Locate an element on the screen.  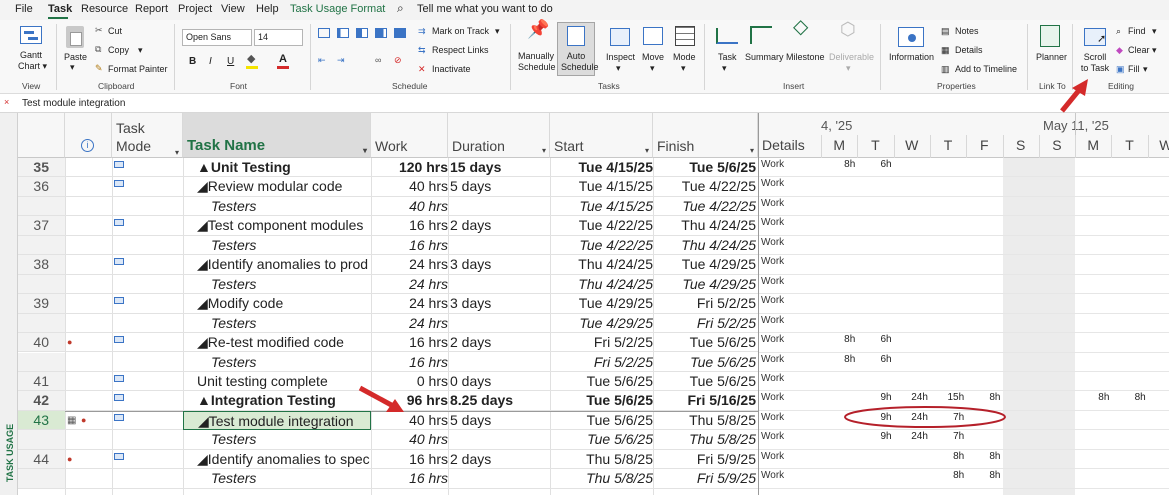
fill-button: Fill is located at coordinates (1134, 69).